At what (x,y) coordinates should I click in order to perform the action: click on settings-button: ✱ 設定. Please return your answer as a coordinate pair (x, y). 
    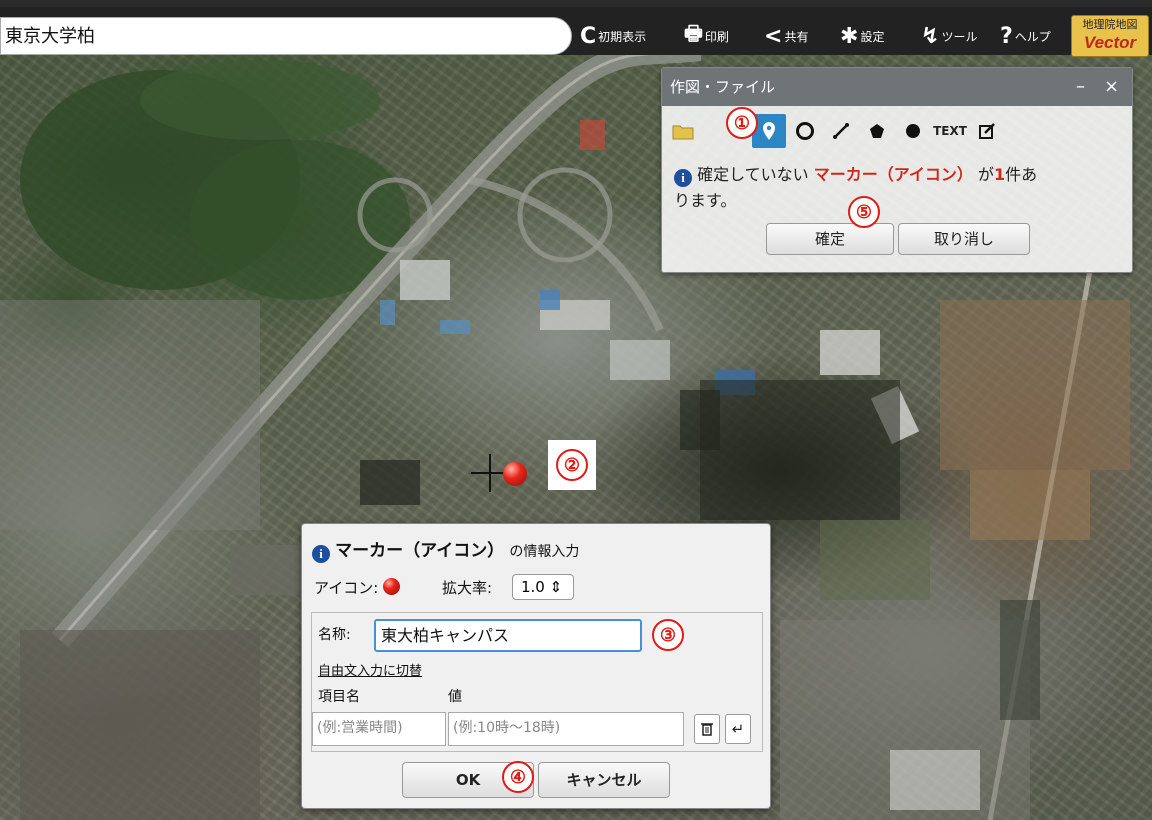
    Looking at the image, I should click on (862, 36).